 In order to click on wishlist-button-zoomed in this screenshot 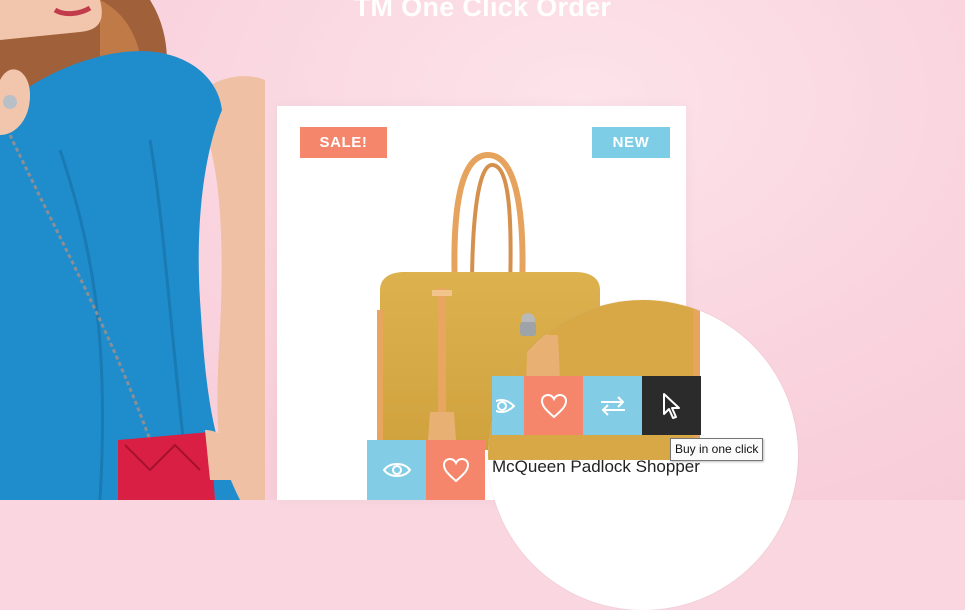, I will do `click(553, 405)`.